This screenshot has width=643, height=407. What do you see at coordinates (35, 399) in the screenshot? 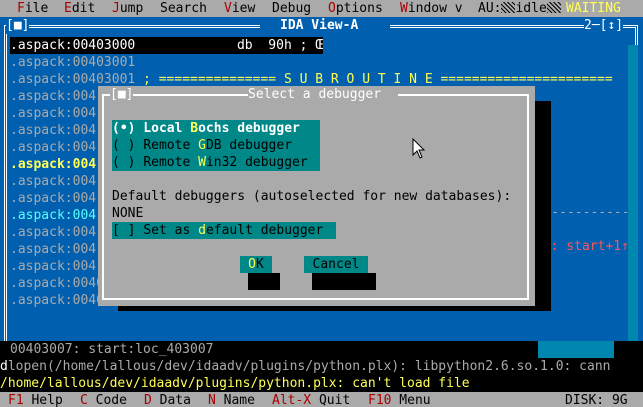
I see `hint-help: F1 Help` at bounding box center [35, 399].